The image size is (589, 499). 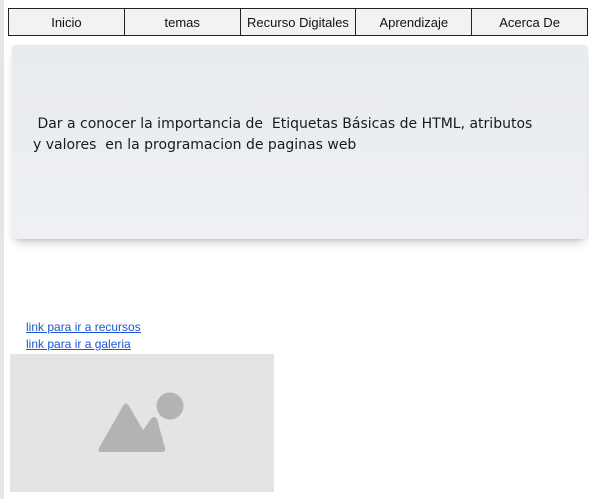 I want to click on nav-item-inicio: Inicio, so click(x=66, y=22).